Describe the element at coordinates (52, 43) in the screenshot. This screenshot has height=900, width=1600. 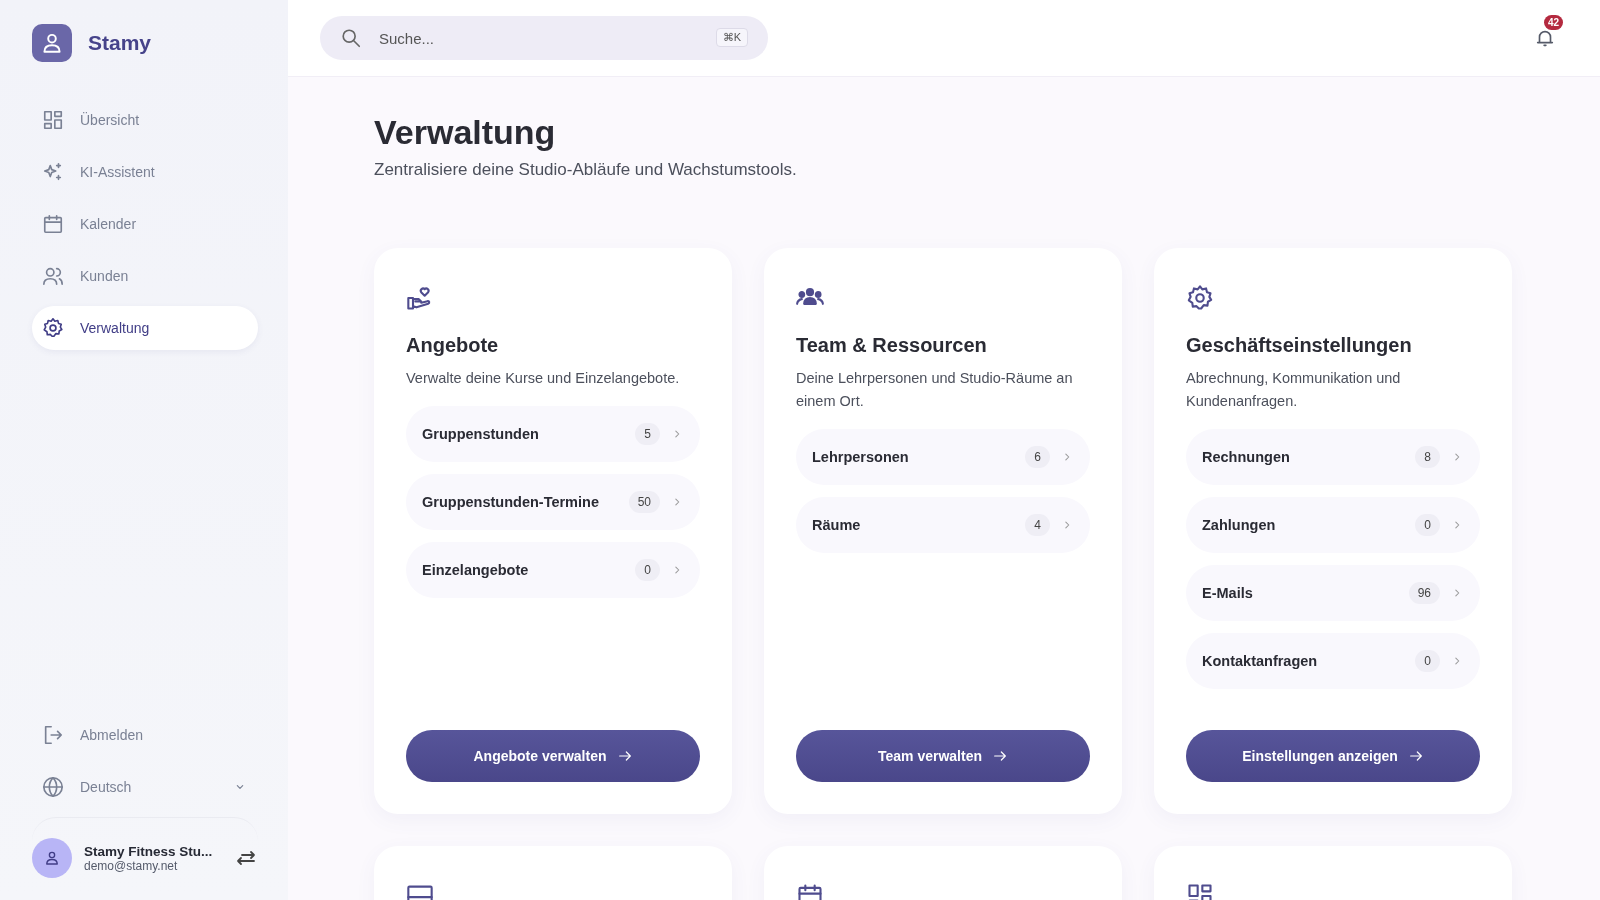
I see `logo-icon` at that location.